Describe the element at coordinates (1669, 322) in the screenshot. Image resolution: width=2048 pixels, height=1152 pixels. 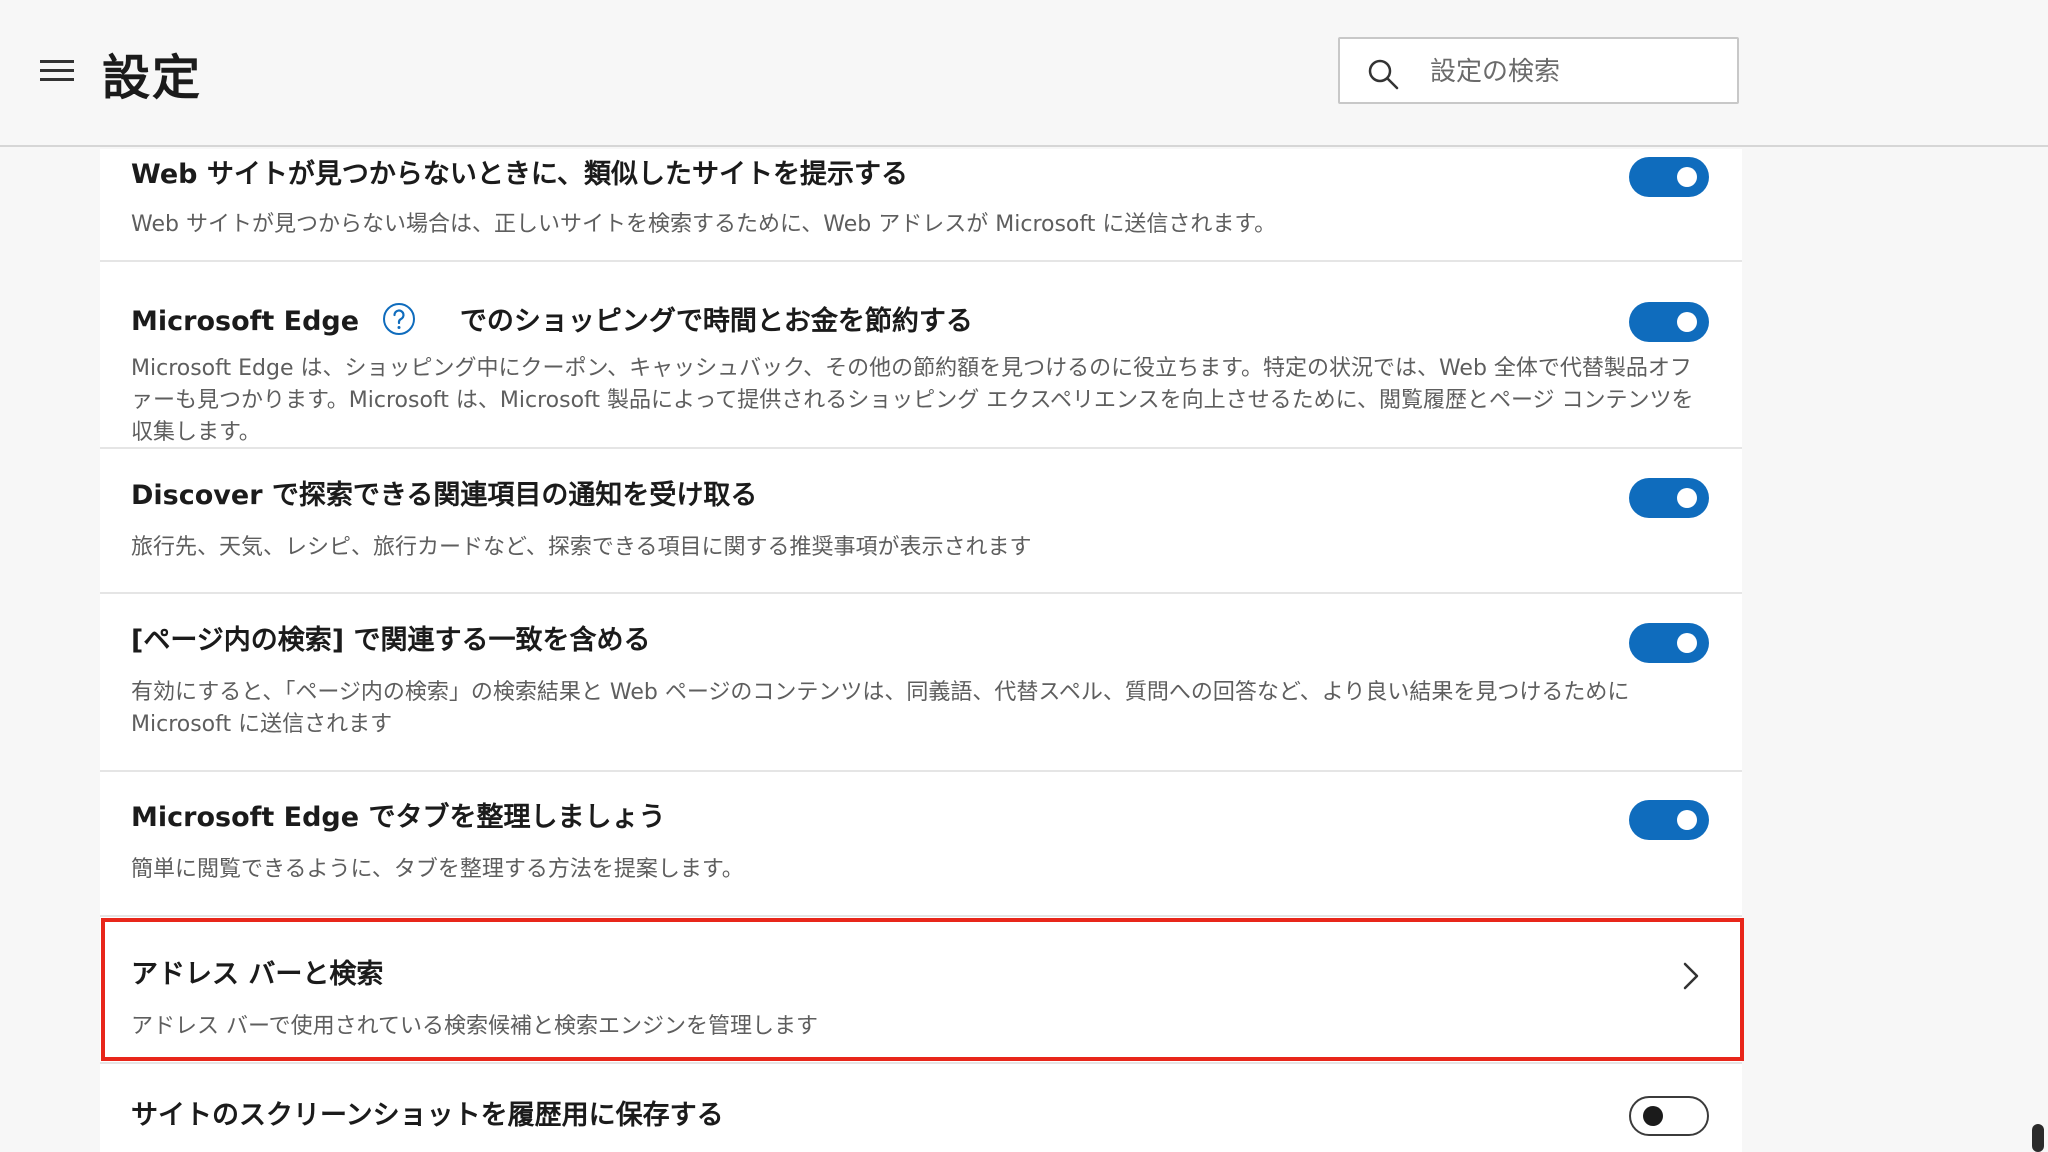
I see `shopping-toggle` at that location.